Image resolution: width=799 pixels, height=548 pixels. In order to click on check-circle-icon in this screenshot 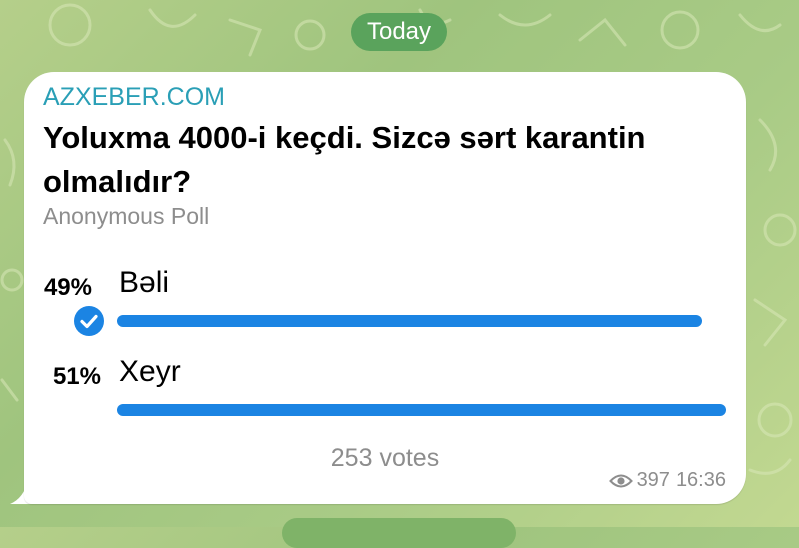, I will do `click(89, 321)`.